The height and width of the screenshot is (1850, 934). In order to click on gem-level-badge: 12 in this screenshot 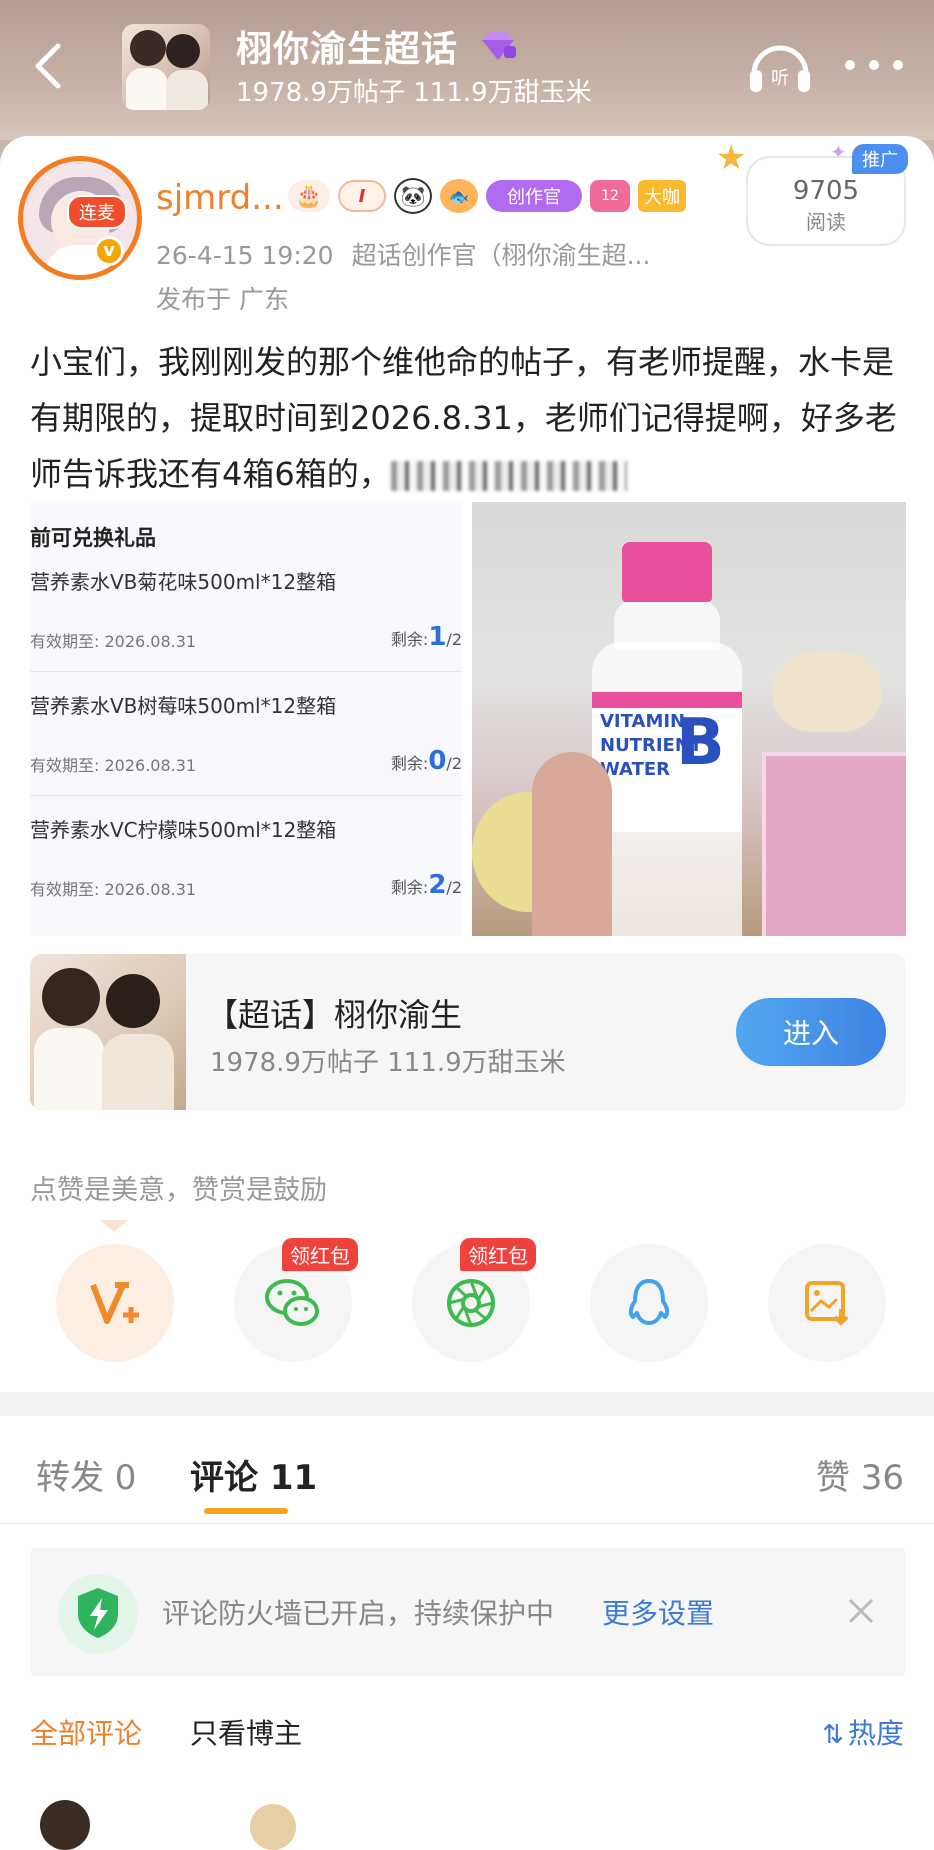, I will do `click(610, 196)`.